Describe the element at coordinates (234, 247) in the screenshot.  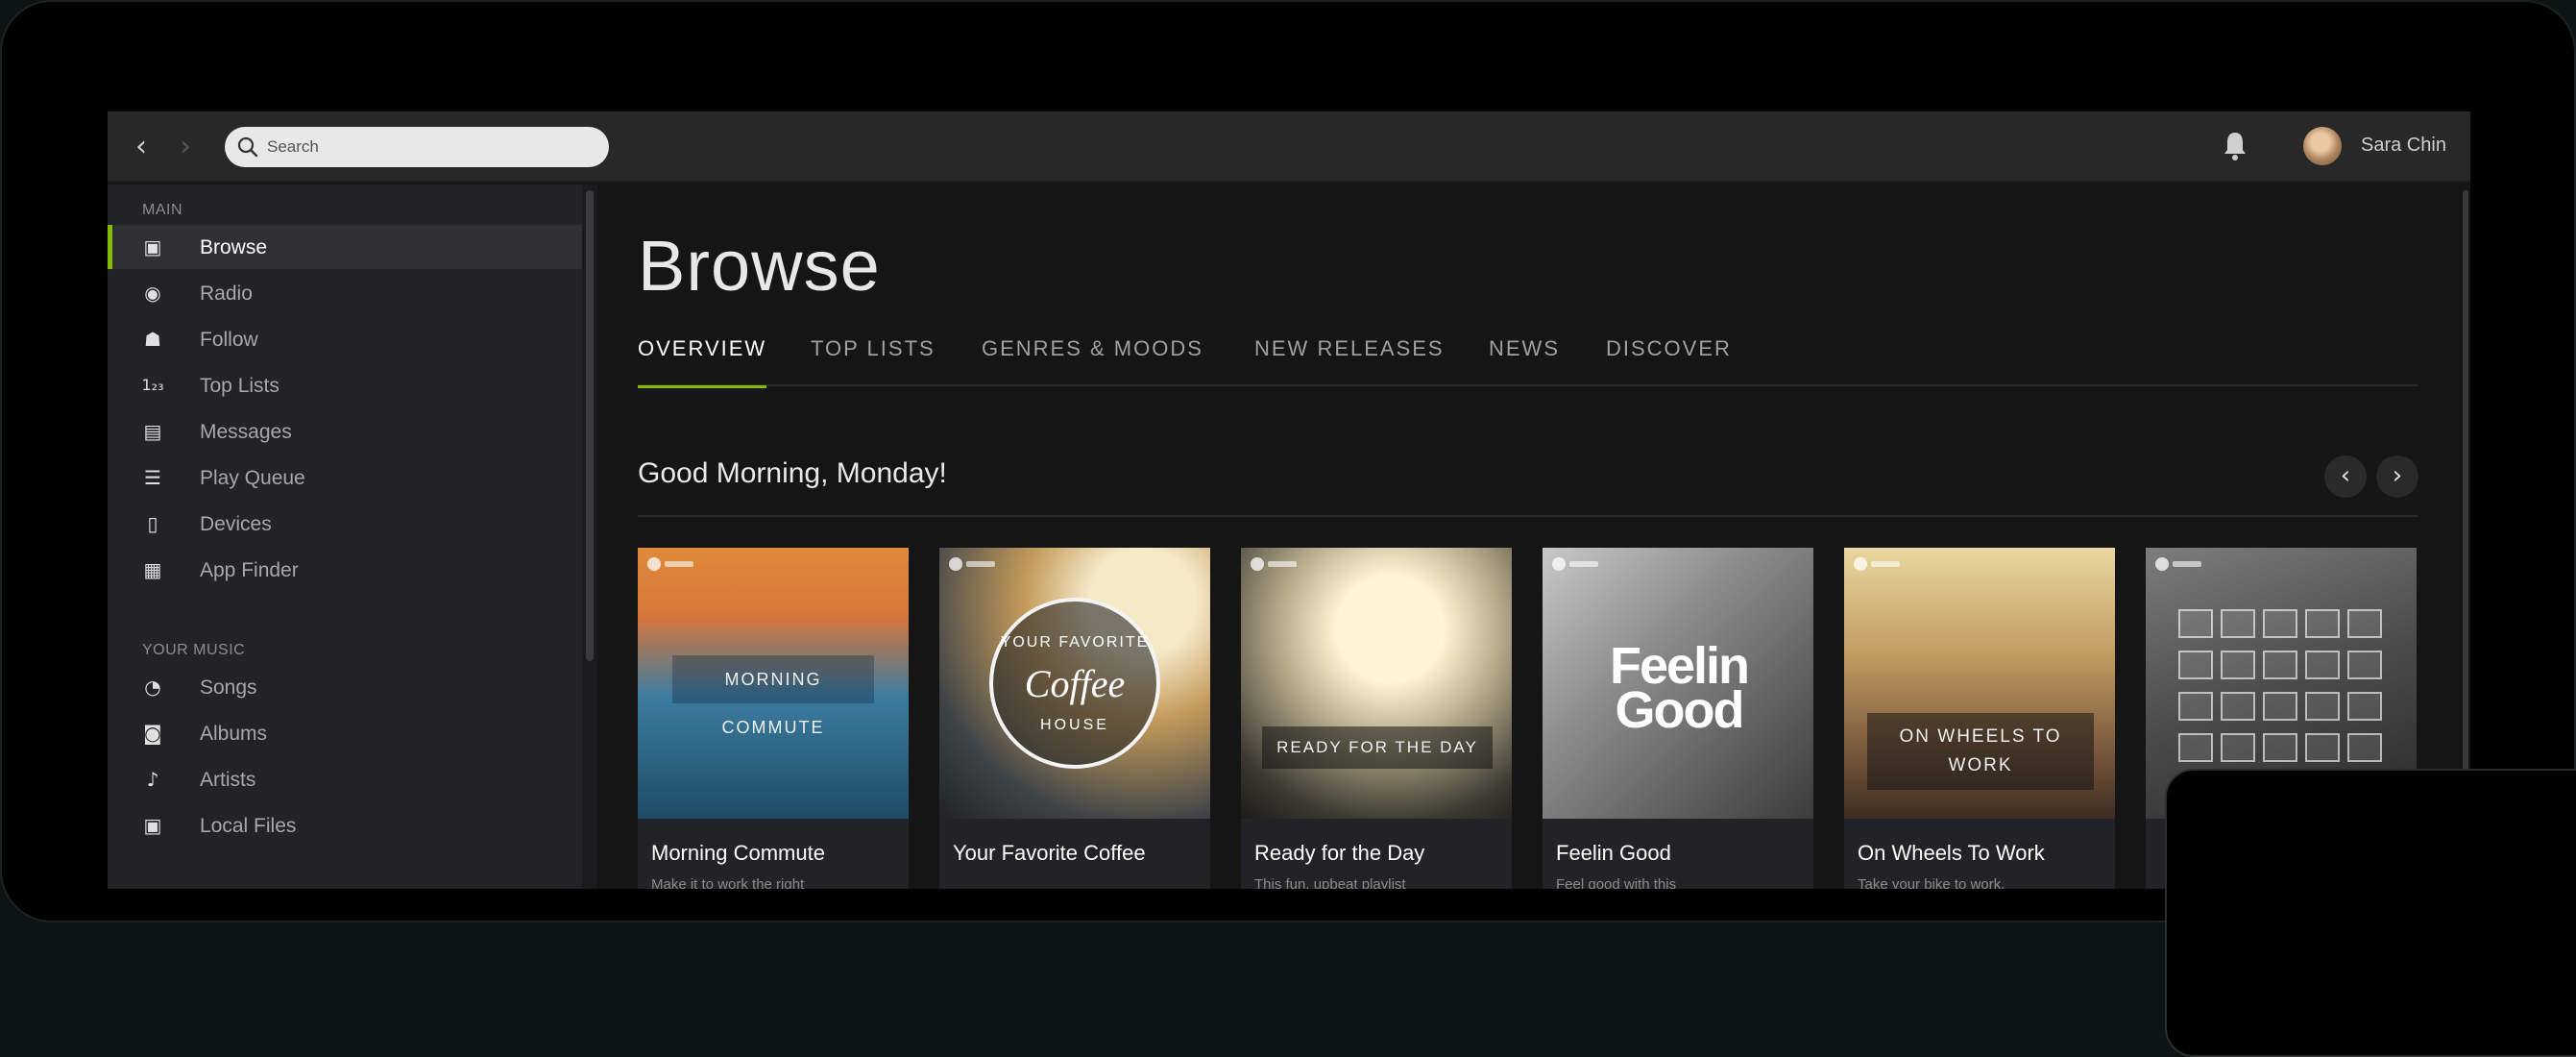
I see `sidebar-item-label: Browse` at that location.